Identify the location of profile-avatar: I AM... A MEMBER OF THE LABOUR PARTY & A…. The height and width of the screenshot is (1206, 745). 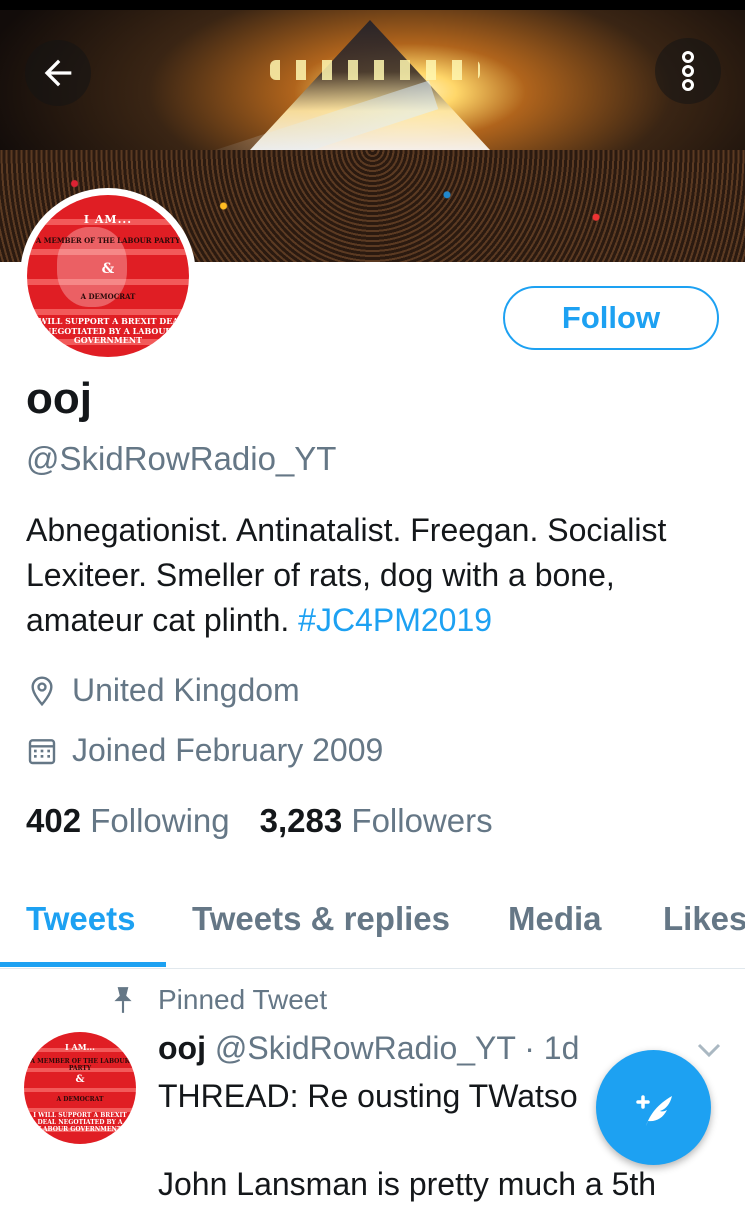
(108, 276).